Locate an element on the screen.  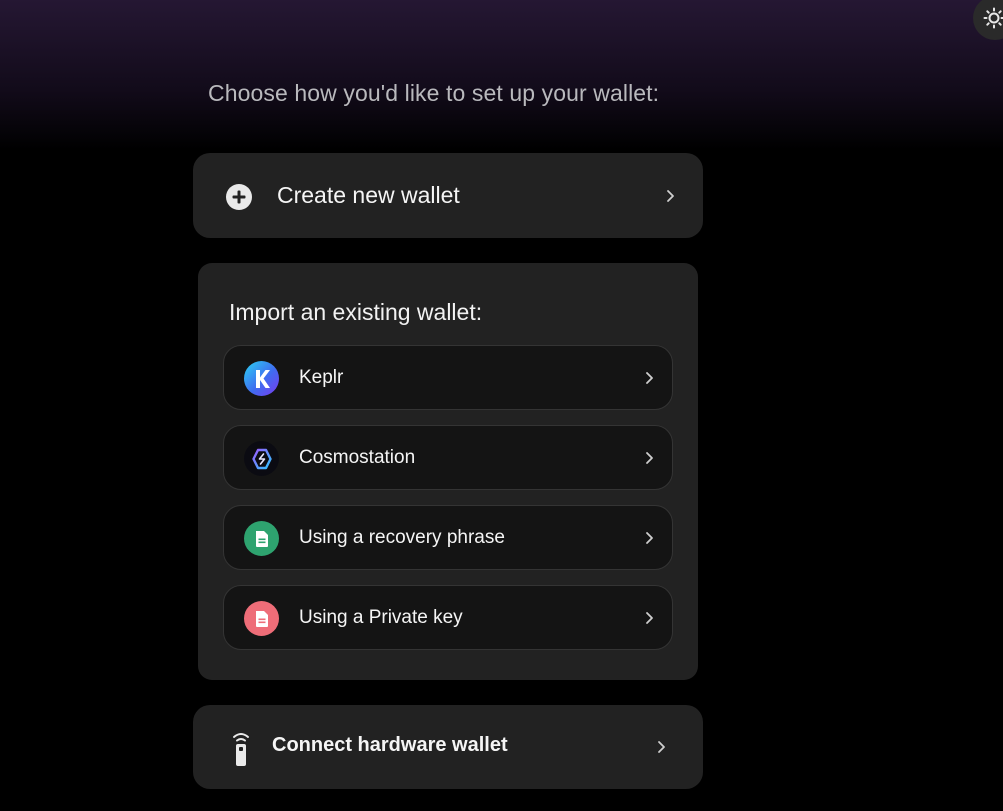
cosmostation-label: Cosmostation is located at coordinates (357, 457).